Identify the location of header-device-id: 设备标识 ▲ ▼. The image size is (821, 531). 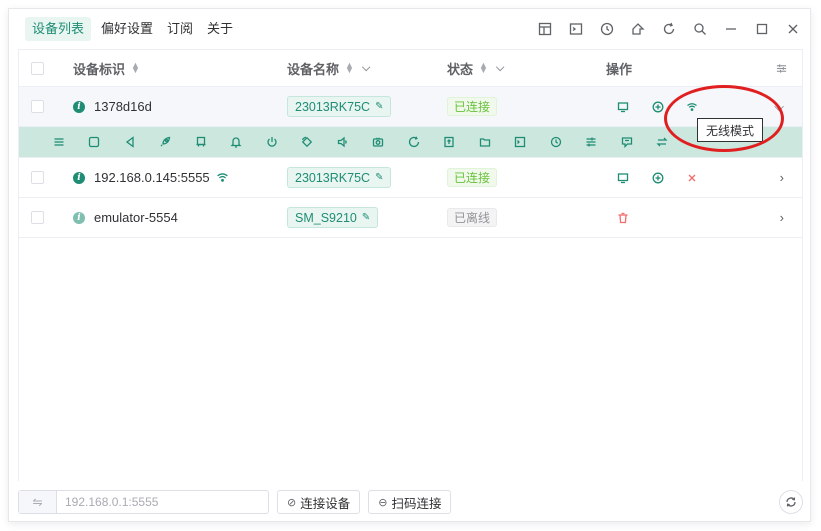
(106, 68).